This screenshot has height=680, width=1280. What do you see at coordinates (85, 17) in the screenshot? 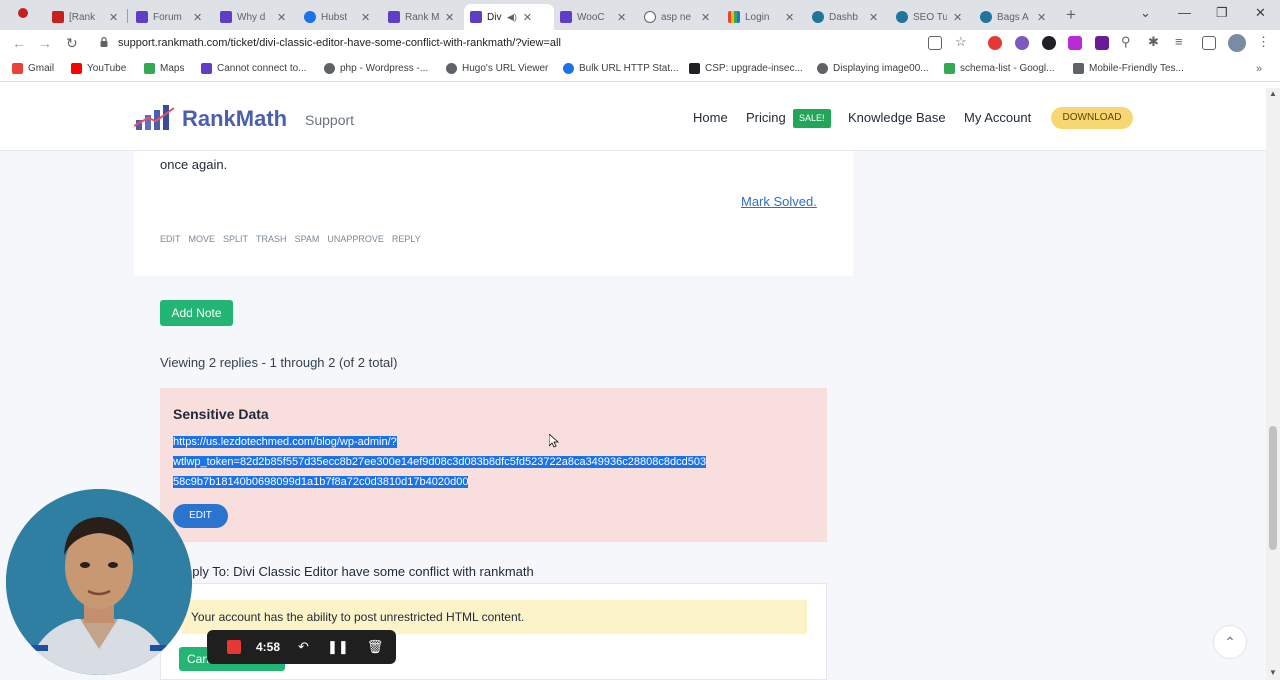
I see `tab-rank: [Rank ✕` at bounding box center [85, 17].